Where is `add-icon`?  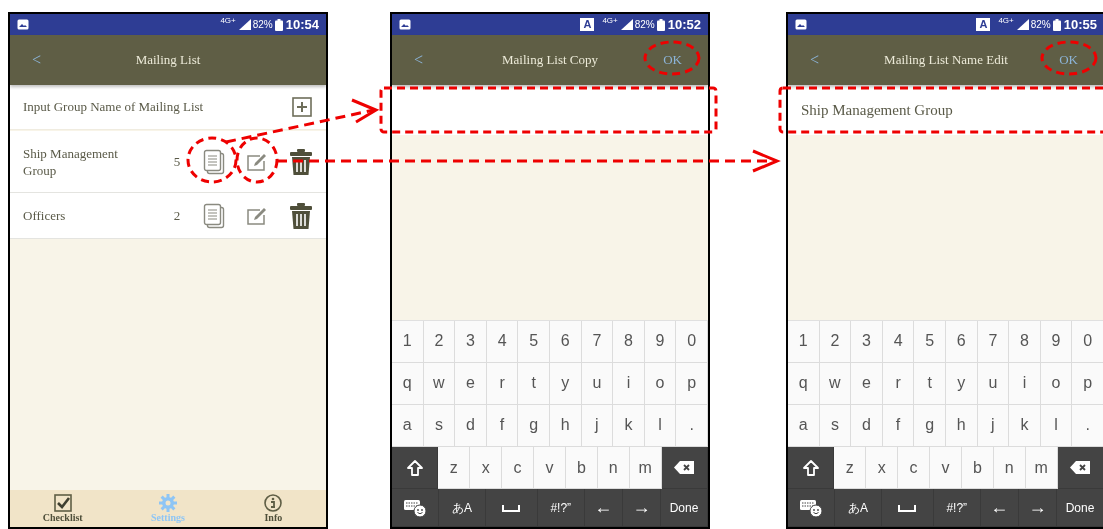 add-icon is located at coordinates (302, 107).